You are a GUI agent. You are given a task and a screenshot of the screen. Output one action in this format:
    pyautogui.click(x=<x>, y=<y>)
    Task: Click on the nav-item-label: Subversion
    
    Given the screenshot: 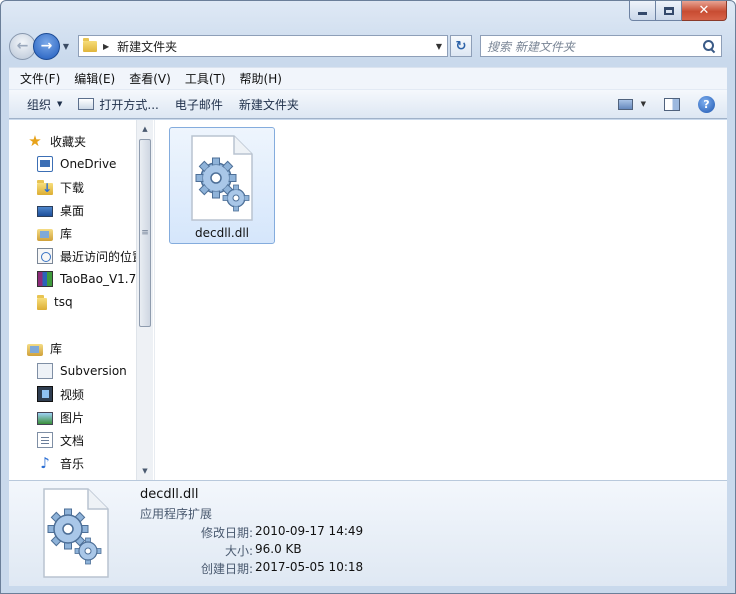 What is the action you would take?
    pyautogui.click(x=93, y=371)
    